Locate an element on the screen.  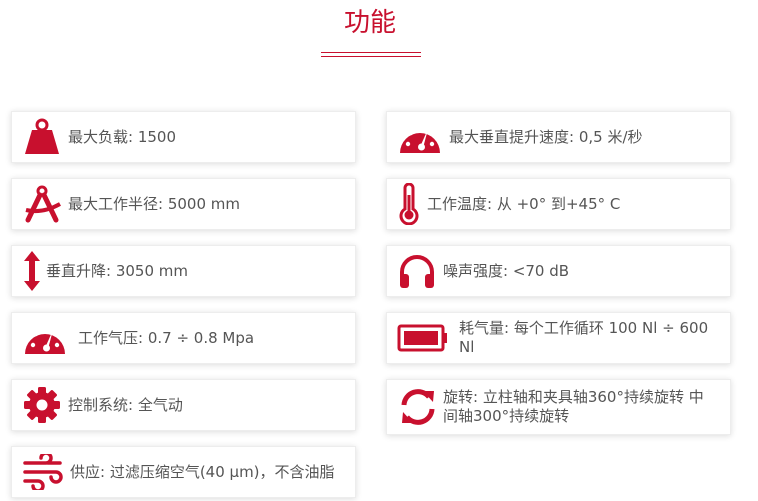
rotation-icon is located at coordinates (418, 407).